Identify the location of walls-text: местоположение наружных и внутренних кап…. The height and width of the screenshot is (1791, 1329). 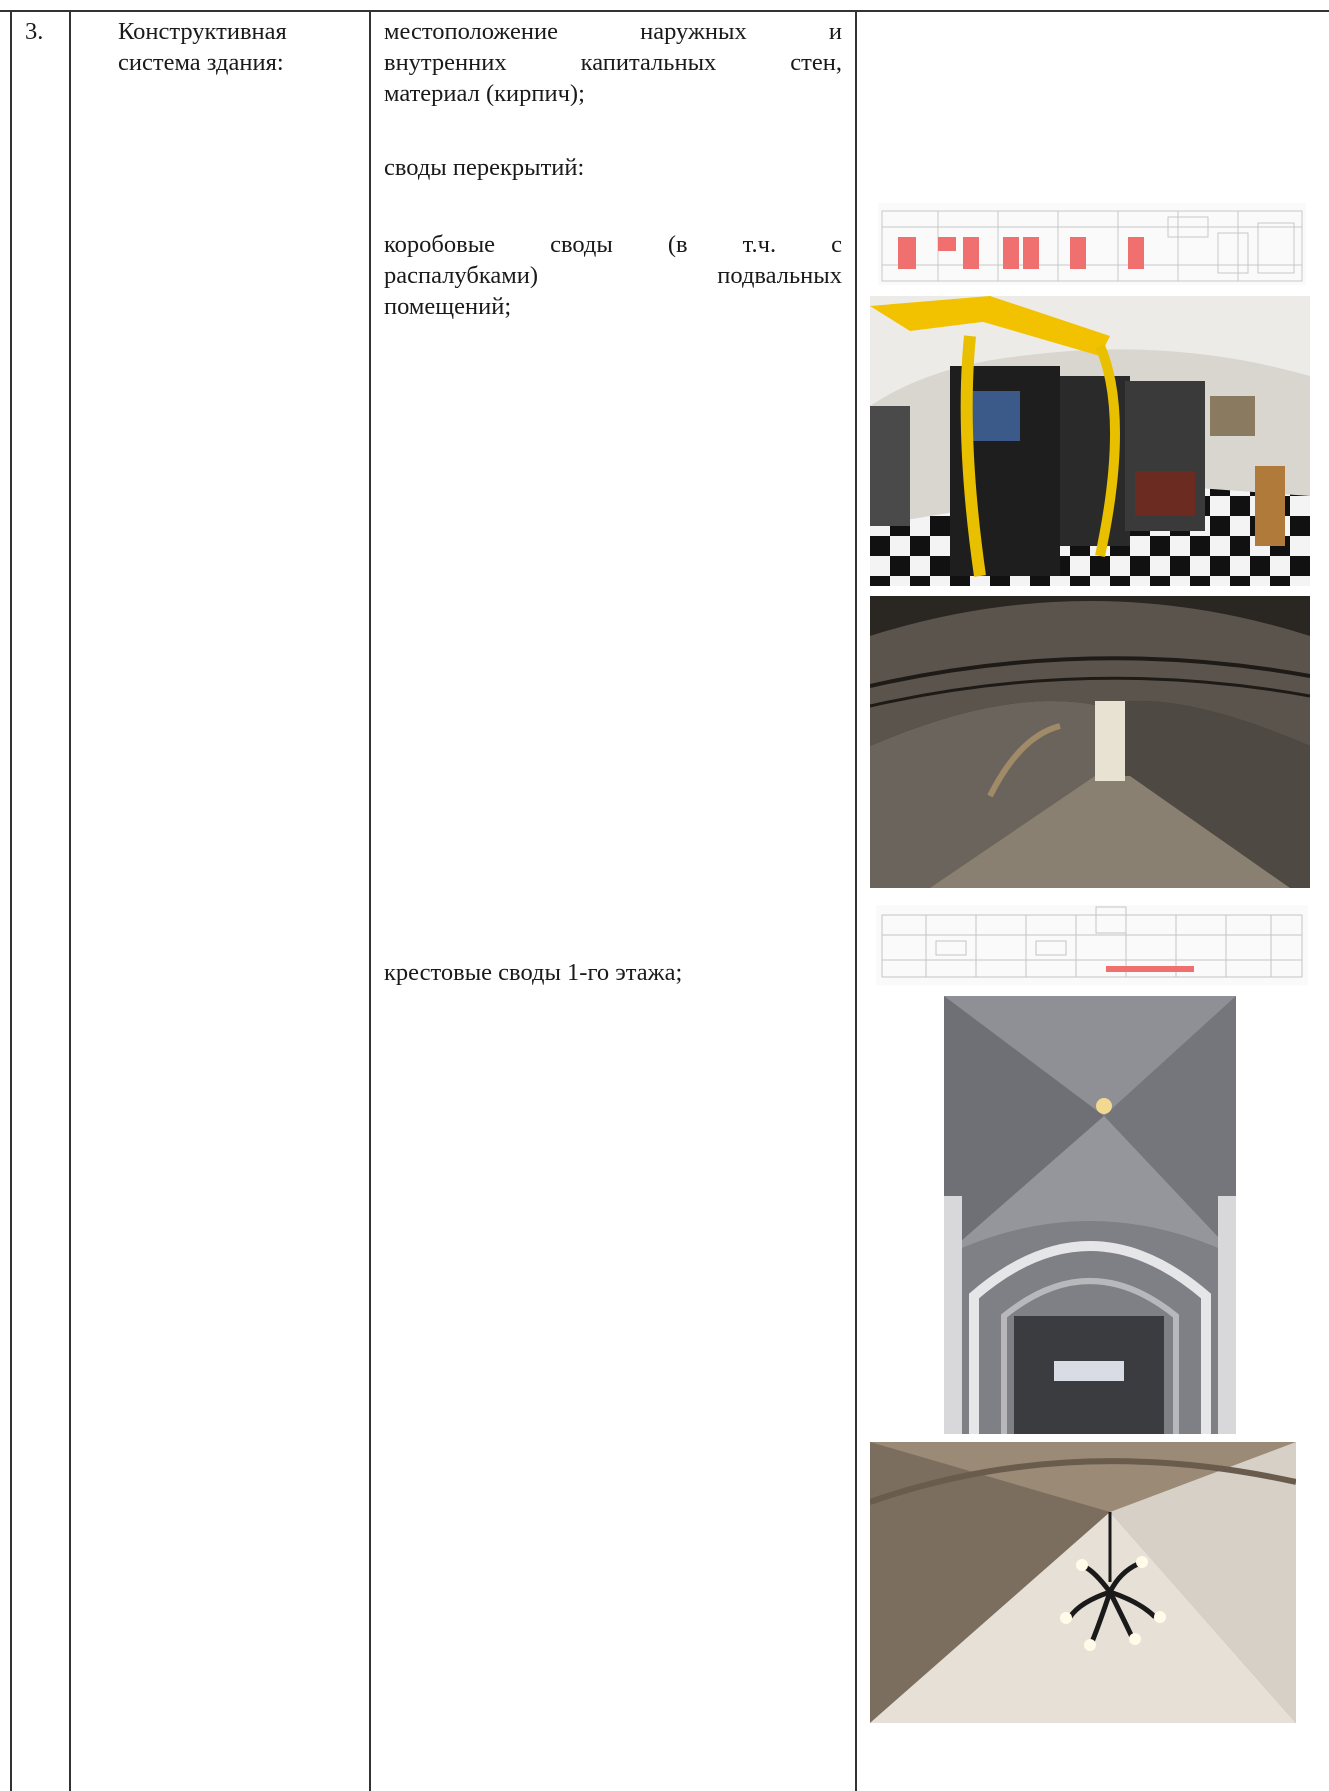
(613, 62).